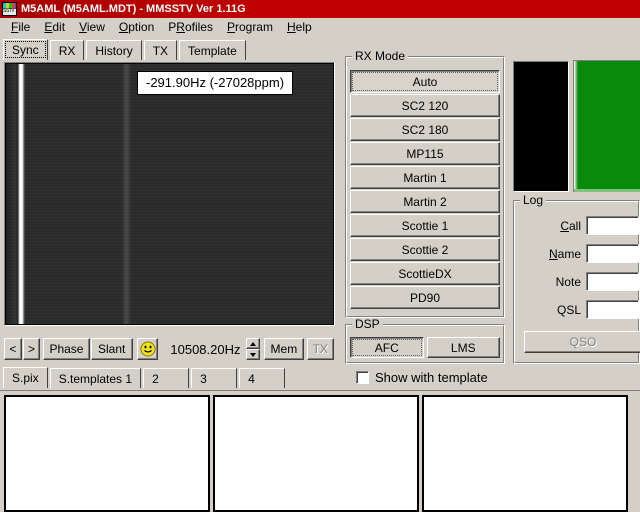  I want to click on log-label-call: Call, so click(570, 225).